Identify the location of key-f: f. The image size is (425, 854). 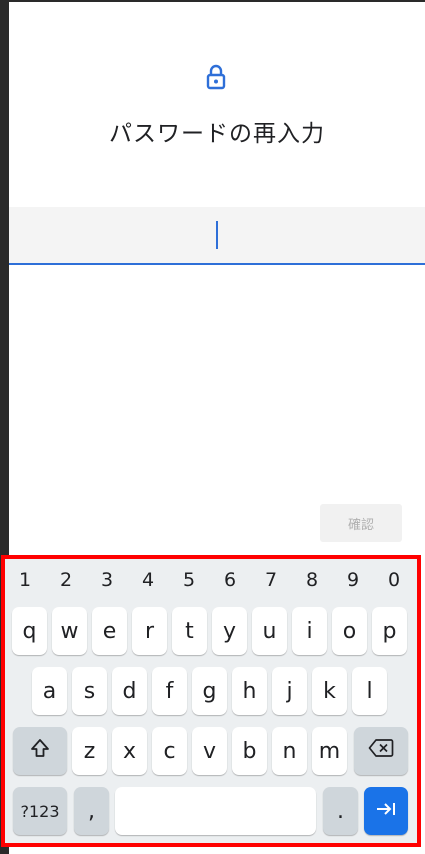
(169, 691).